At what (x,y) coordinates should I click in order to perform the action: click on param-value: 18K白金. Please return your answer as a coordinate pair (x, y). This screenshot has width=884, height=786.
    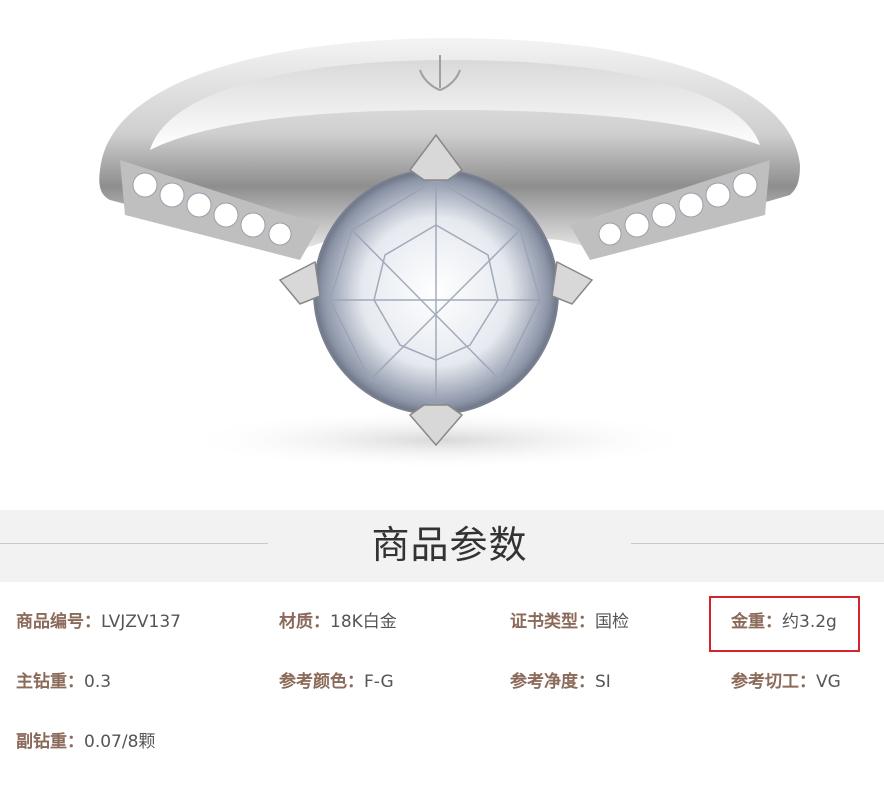
    Looking at the image, I should click on (363, 622).